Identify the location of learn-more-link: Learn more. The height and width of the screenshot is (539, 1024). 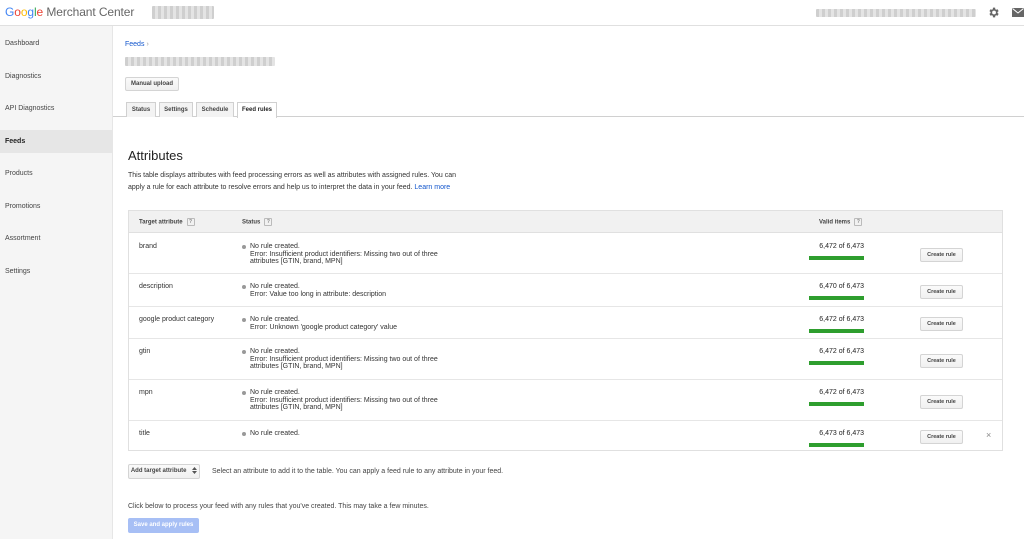
(432, 187).